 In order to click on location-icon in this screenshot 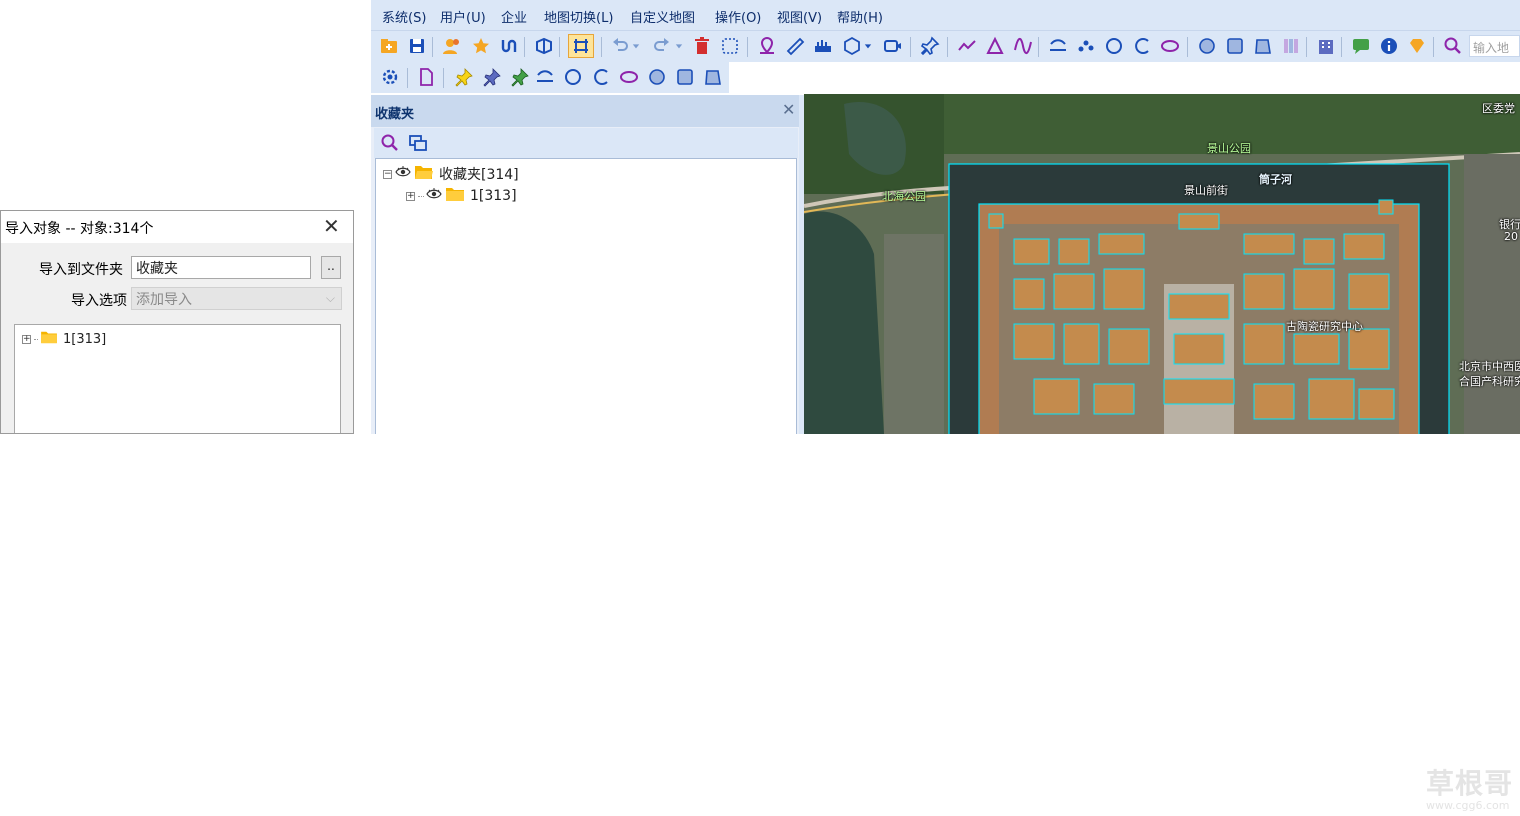, I will do `click(767, 46)`.